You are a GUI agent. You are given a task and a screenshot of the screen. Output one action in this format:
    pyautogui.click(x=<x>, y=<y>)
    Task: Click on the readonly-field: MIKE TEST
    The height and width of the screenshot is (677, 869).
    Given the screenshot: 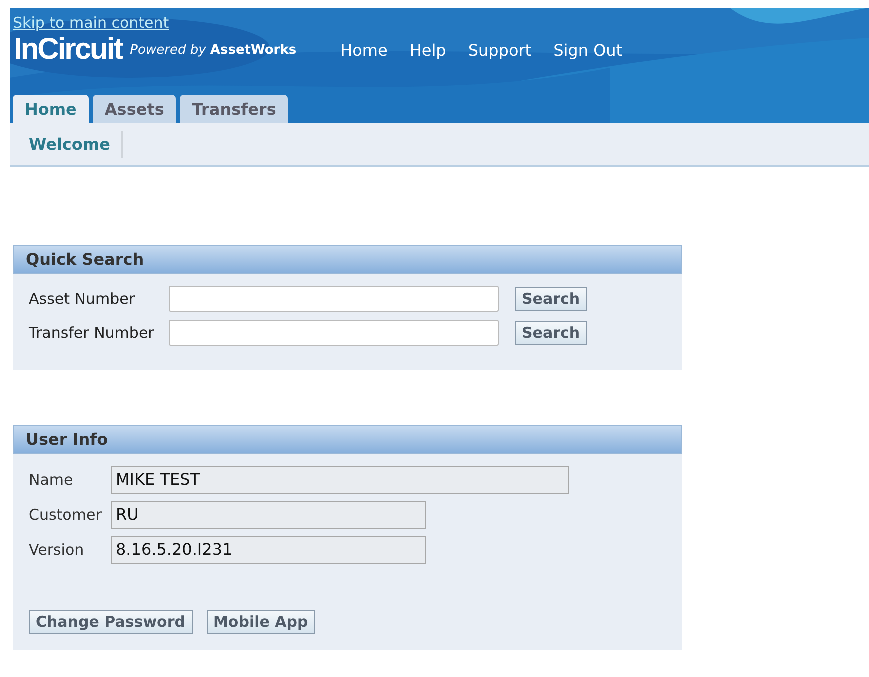 What is the action you would take?
    pyautogui.click(x=340, y=480)
    